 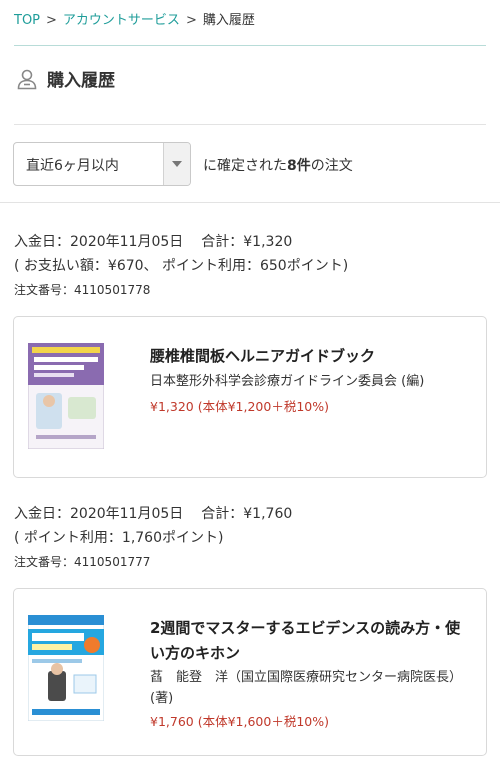 I want to click on breadcrumb: TOP > アカウントサービス > 購入履歴, so click(x=134, y=18).